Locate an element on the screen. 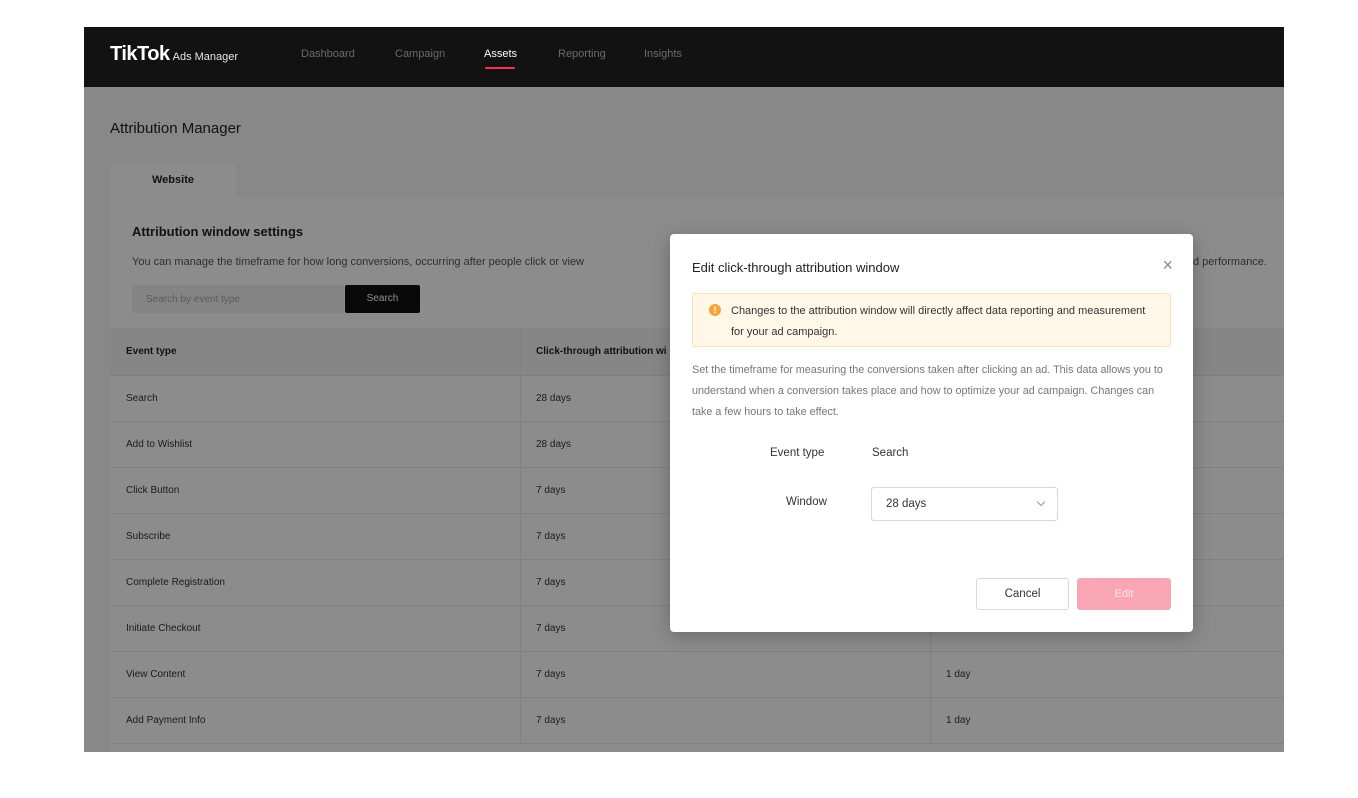  close-icon: × is located at coordinates (1167, 265).